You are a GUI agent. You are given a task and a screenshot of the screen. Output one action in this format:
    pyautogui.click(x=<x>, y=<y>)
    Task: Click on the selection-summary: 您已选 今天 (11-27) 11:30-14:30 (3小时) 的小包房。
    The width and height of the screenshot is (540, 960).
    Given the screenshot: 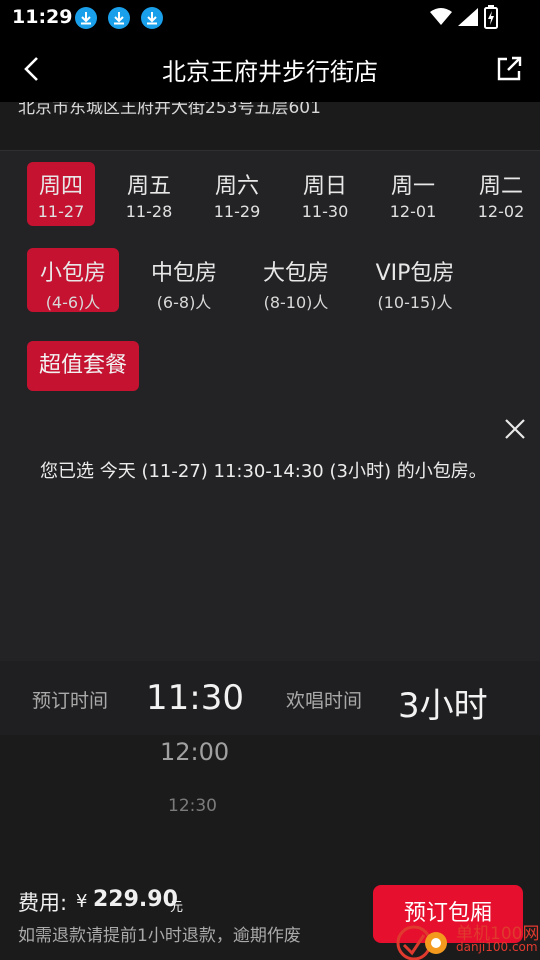 What is the action you would take?
    pyautogui.click(x=263, y=471)
    